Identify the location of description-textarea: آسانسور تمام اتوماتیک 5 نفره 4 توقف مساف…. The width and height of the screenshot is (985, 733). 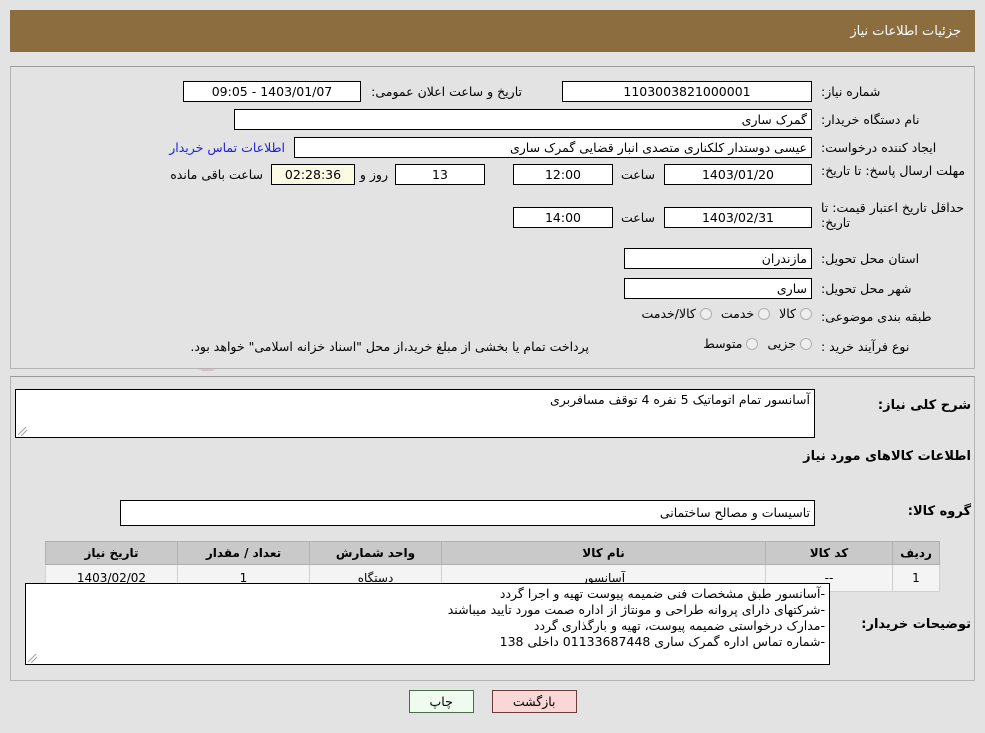
(415, 413).